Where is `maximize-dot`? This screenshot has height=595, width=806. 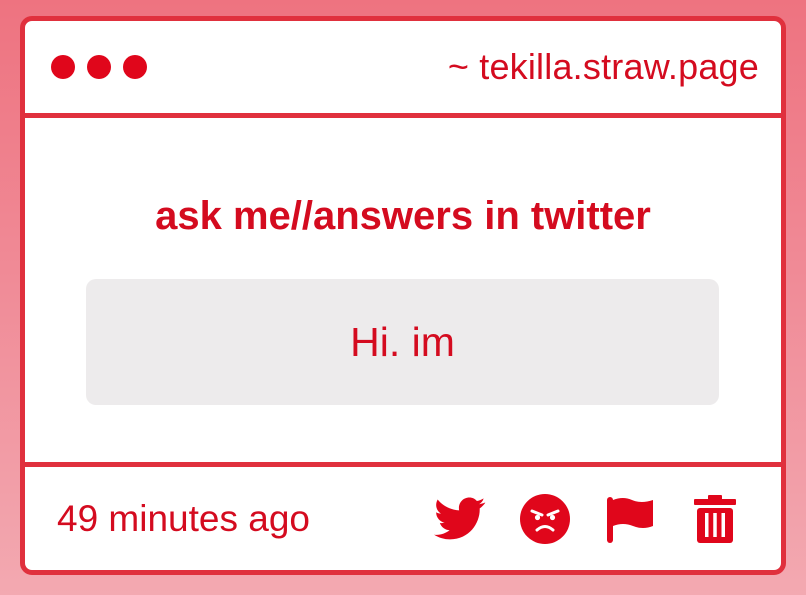
maximize-dot is located at coordinates (135, 67).